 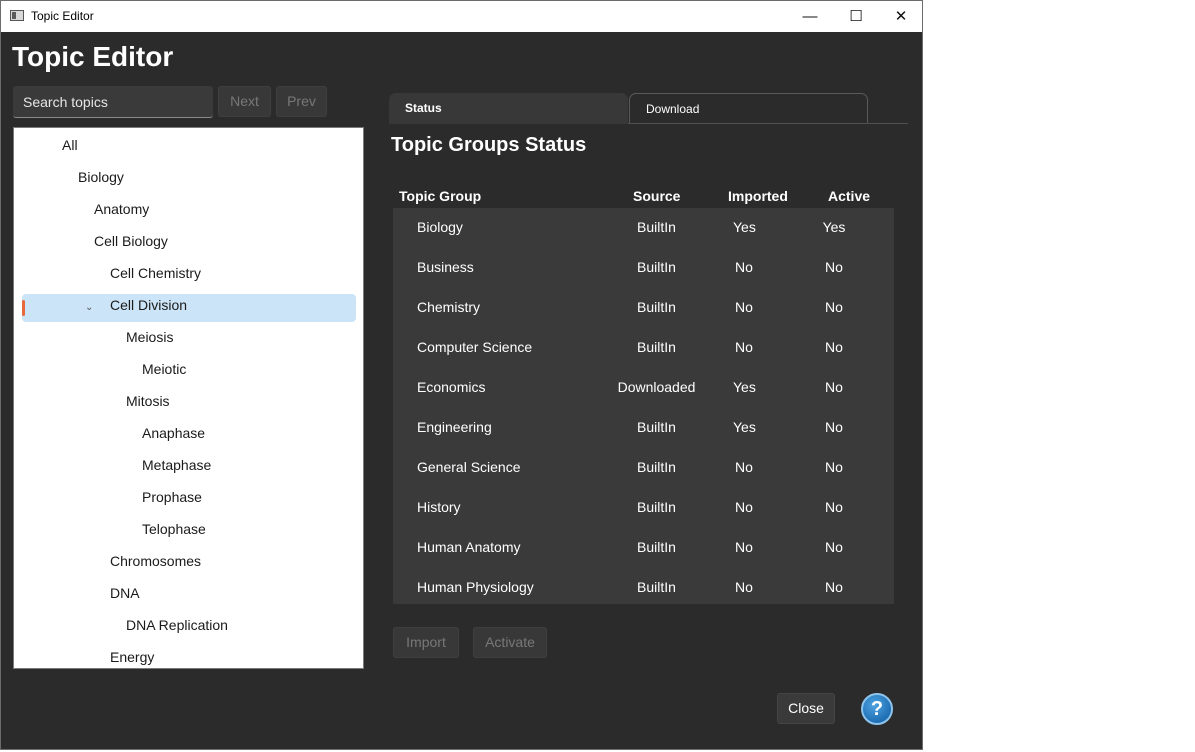 I want to click on column-header-topic-group: Topic Group, so click(x=440, y=196).